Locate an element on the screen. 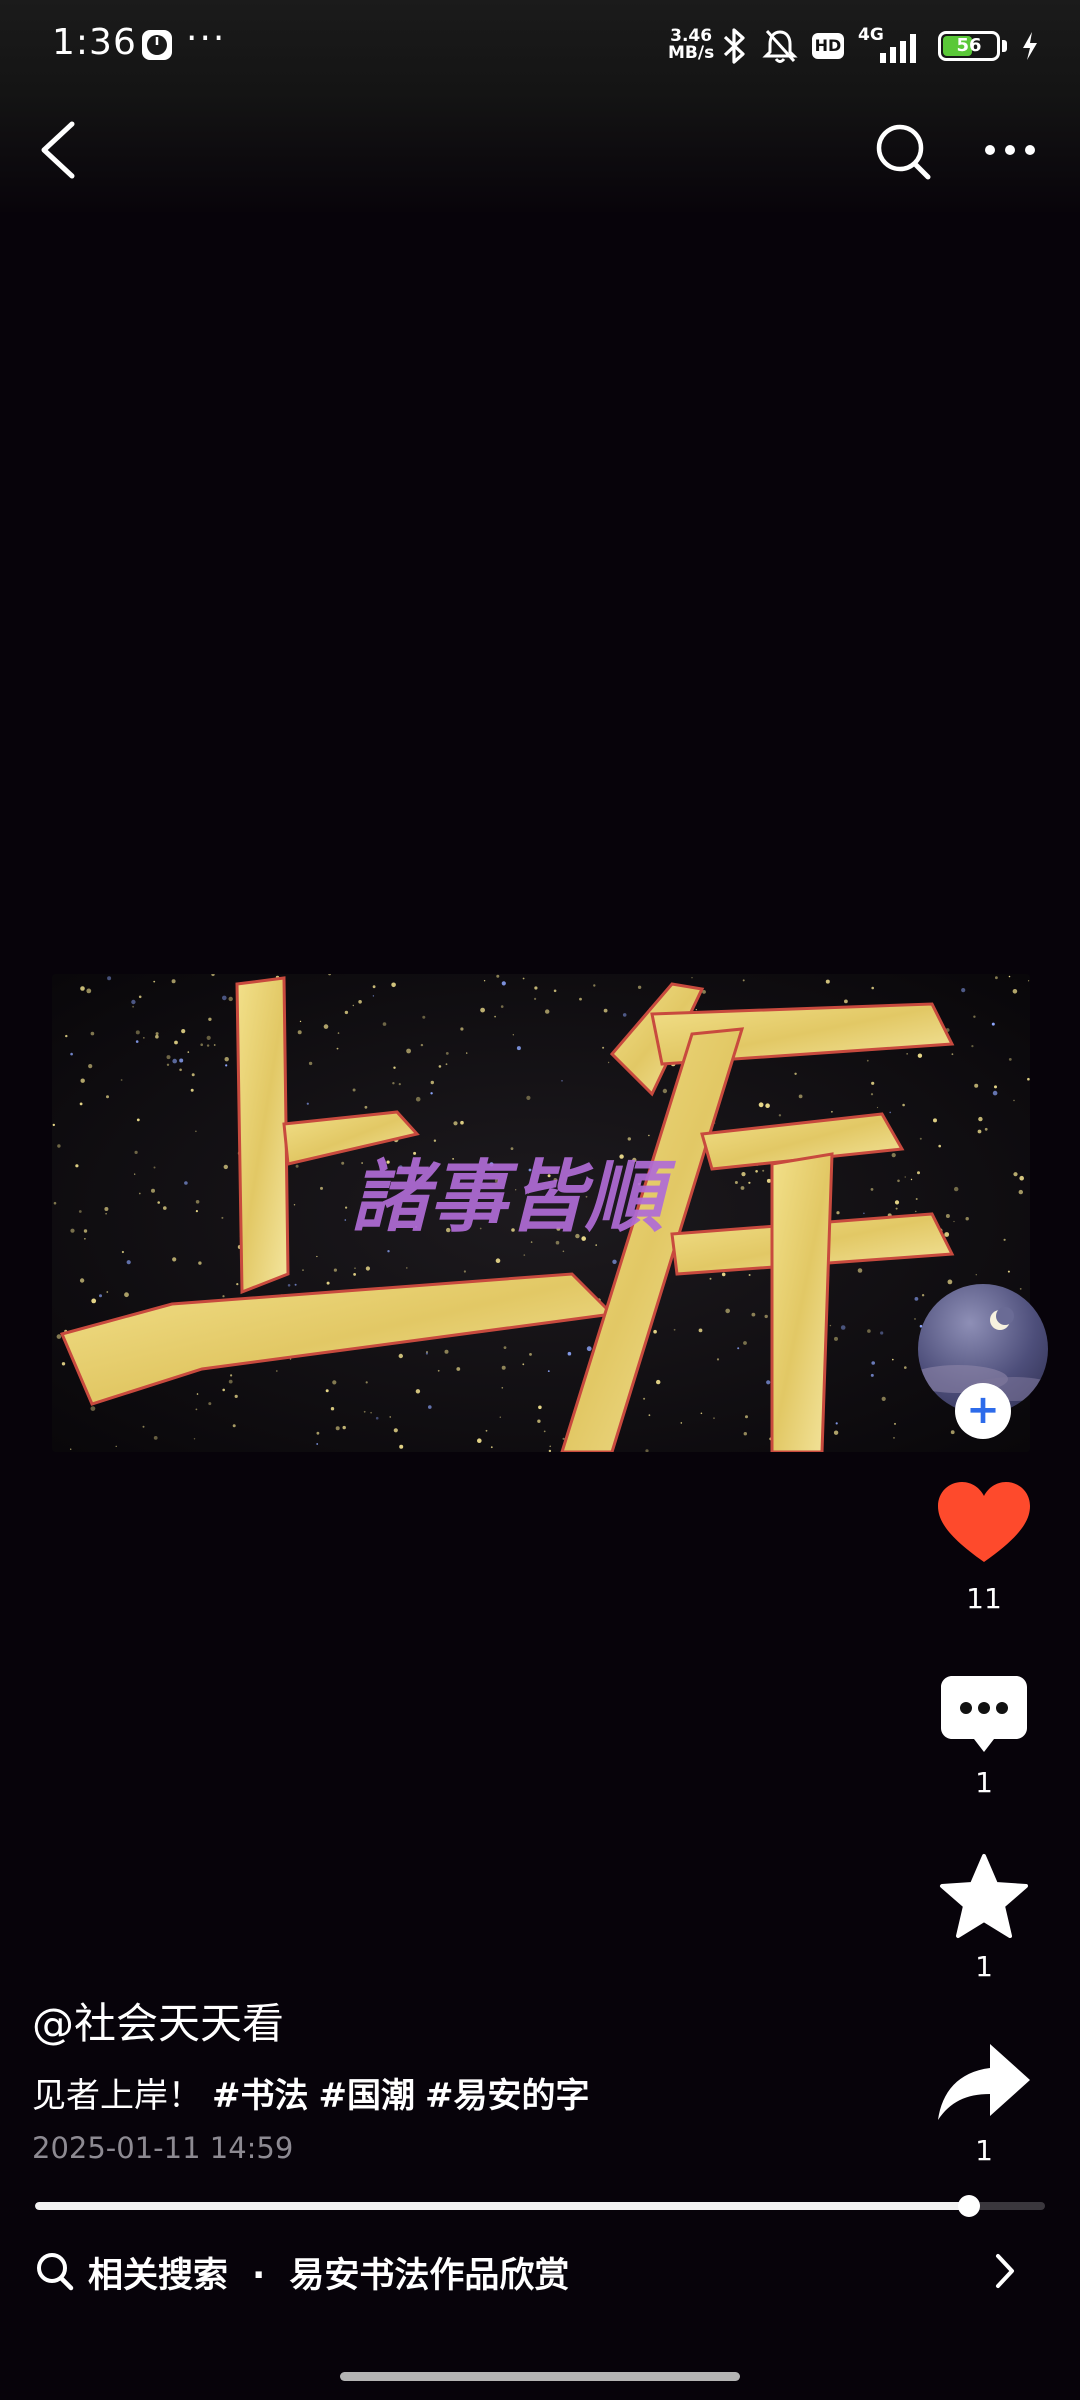  battery-level: 56 is located at coordinates (969, 45).